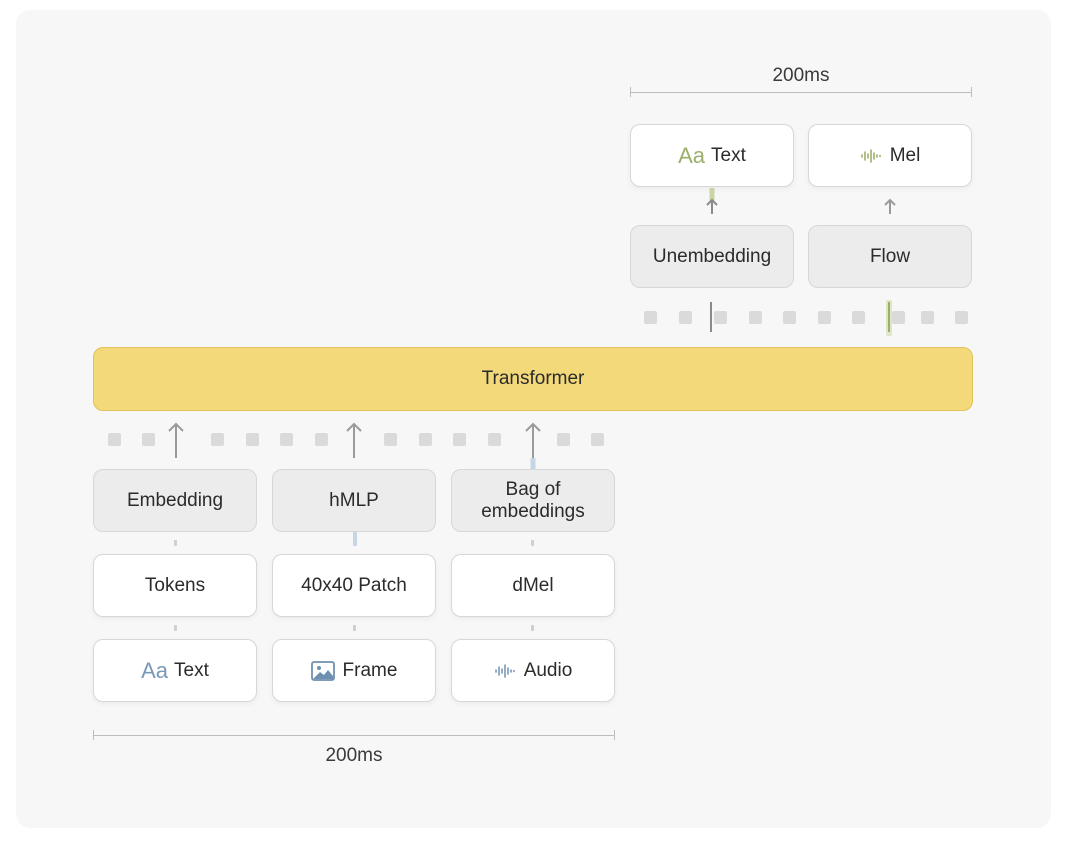 The width and height of the screenshot is (1080, 845). I want to click on input-text-box: Aa Text, so click(175, 670).